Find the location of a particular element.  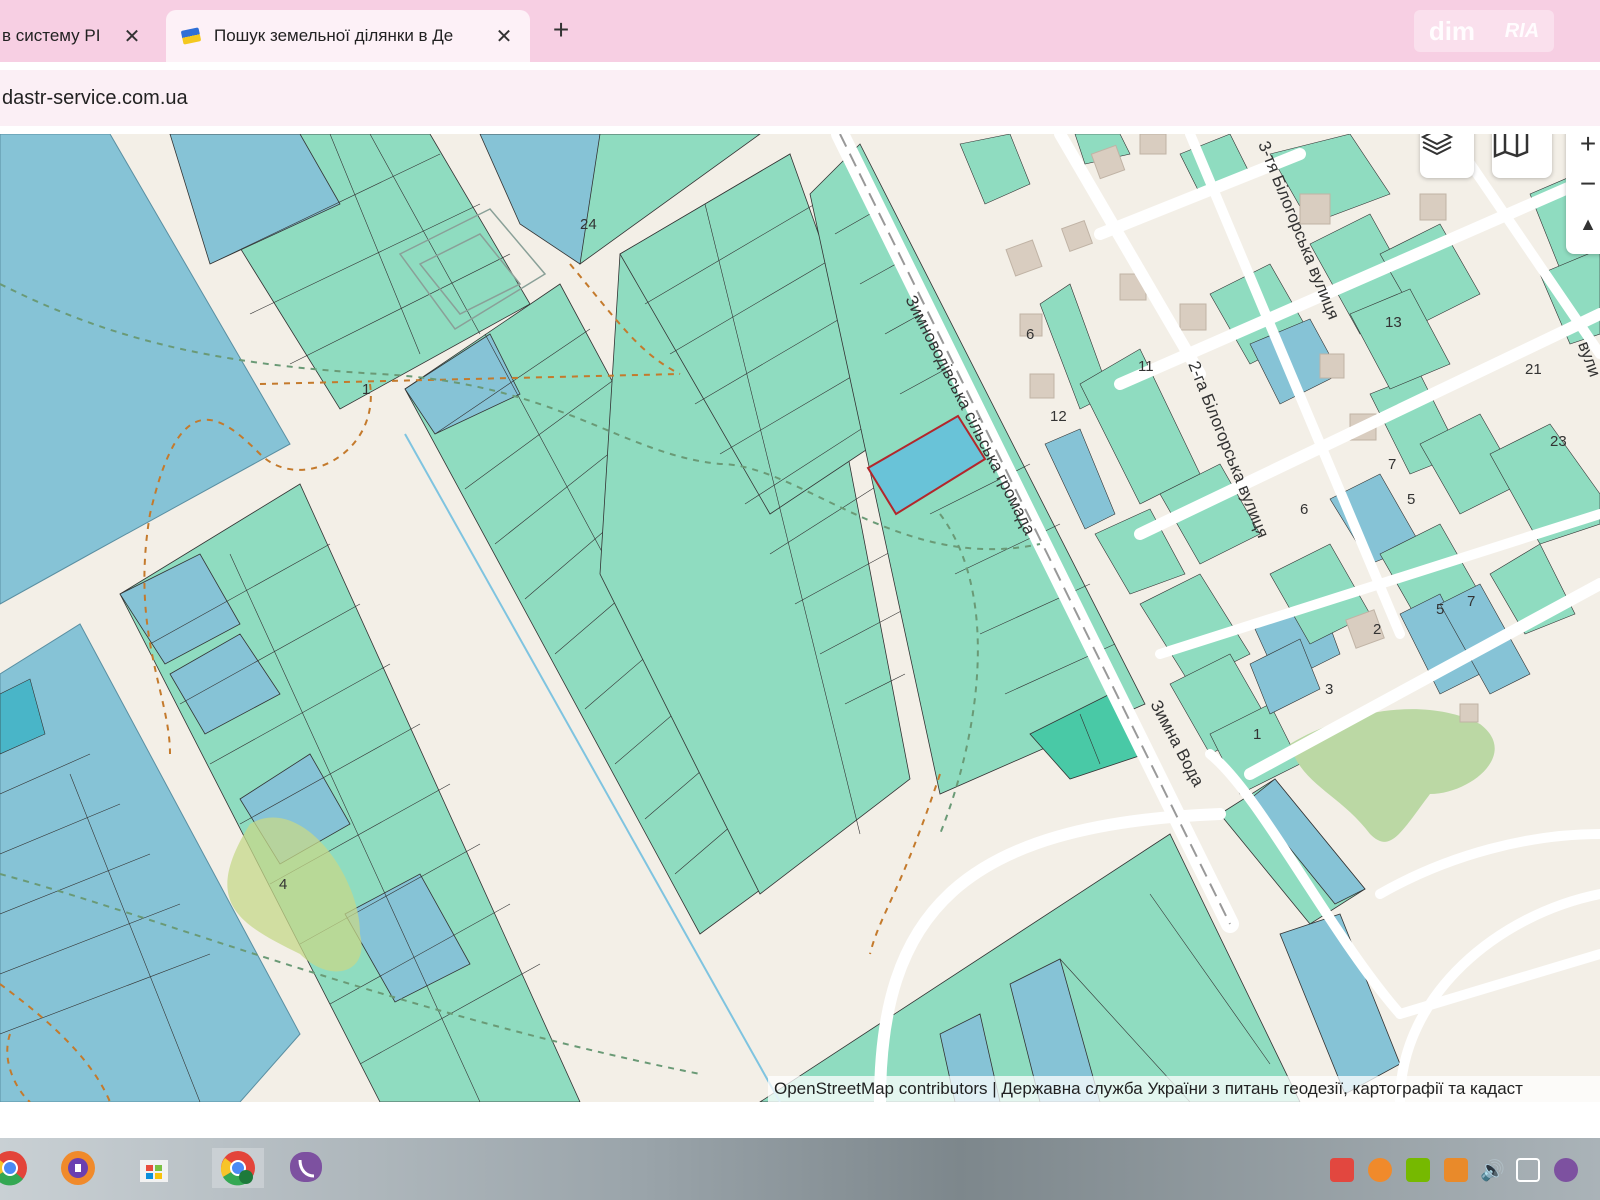

tab-land-search: Пошук земельної ділянки в Де ✕ is located at coordinates (348, 36).